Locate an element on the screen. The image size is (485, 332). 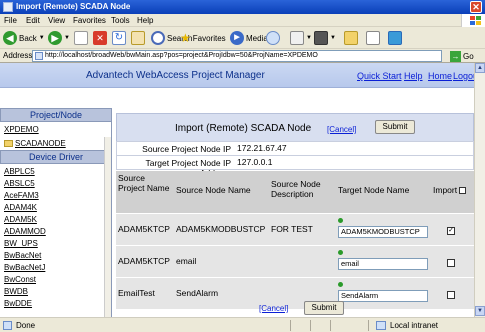
select-all-checkbox is located at coordinates (463, 190).